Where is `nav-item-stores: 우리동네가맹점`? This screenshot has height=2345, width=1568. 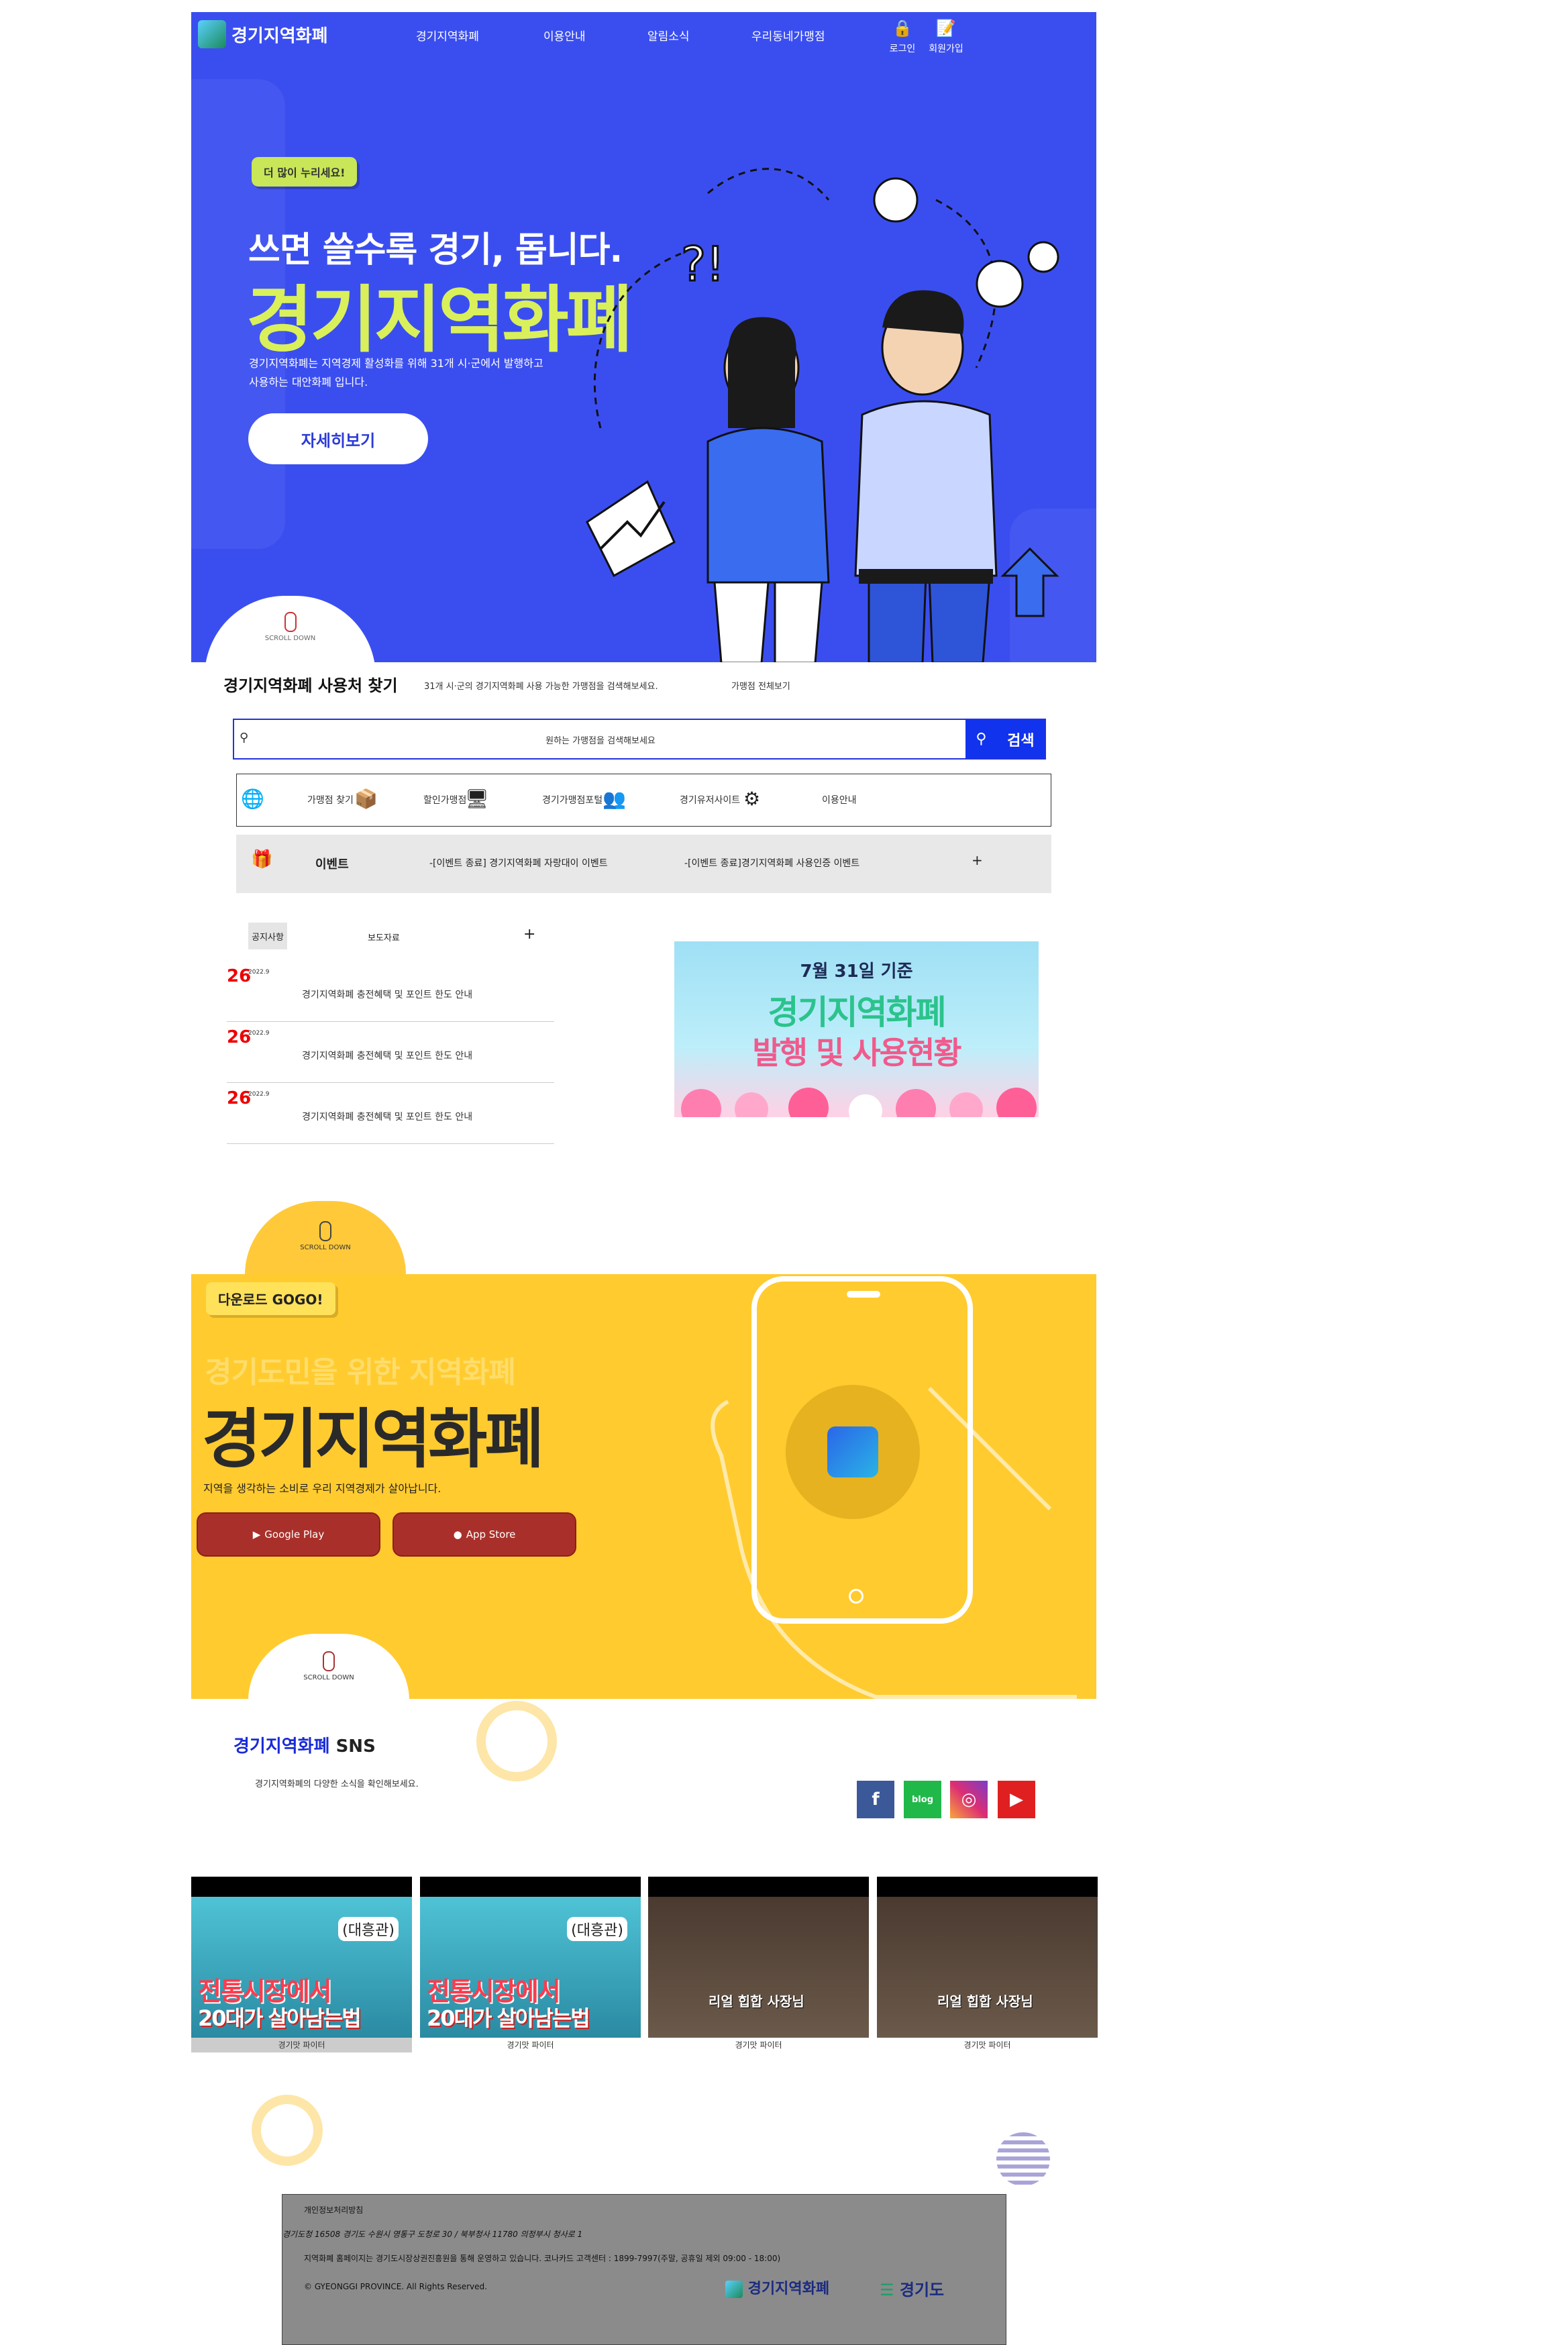
nav-item-stores: 우리동네가맹점 is located at coordinates (788, 35).